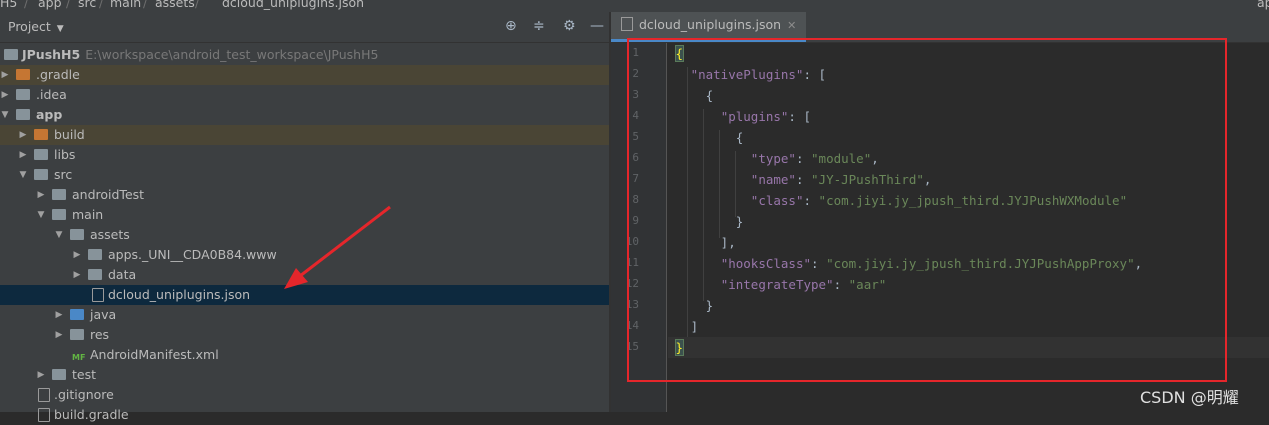 The width and height of the screenshot is (1269, 425). I want to click on watermark-text: CSDN @明耀, so click(1189, 397).